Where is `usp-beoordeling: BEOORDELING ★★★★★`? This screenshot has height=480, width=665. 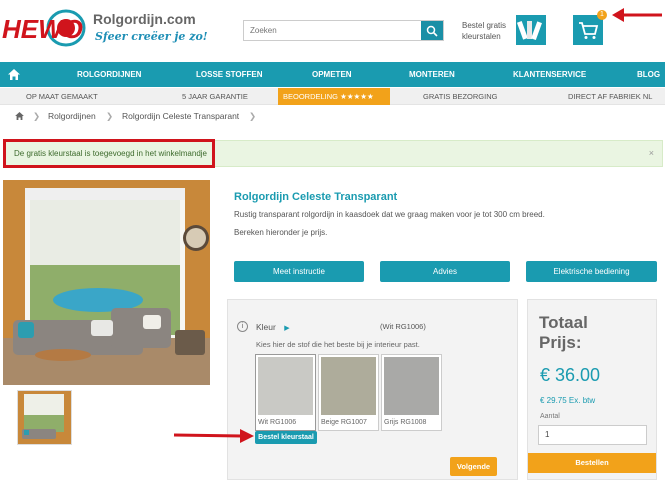 usp-beoordeling: BEOORDELING ★★★★★ is located at coordinates (334, 96).